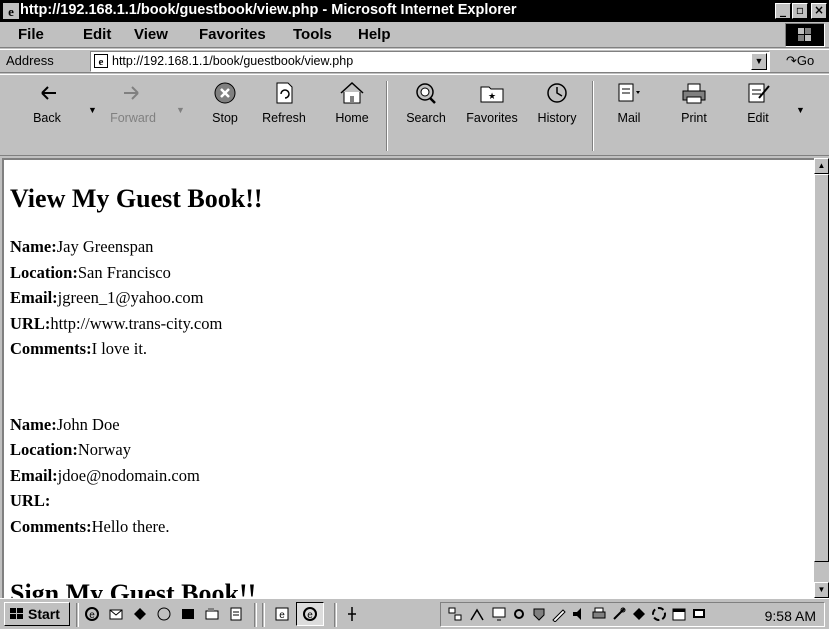  What do you see at coordinates (455, 614) in the screenshot?
I see `network-icon` at bounding box center [455, 614].